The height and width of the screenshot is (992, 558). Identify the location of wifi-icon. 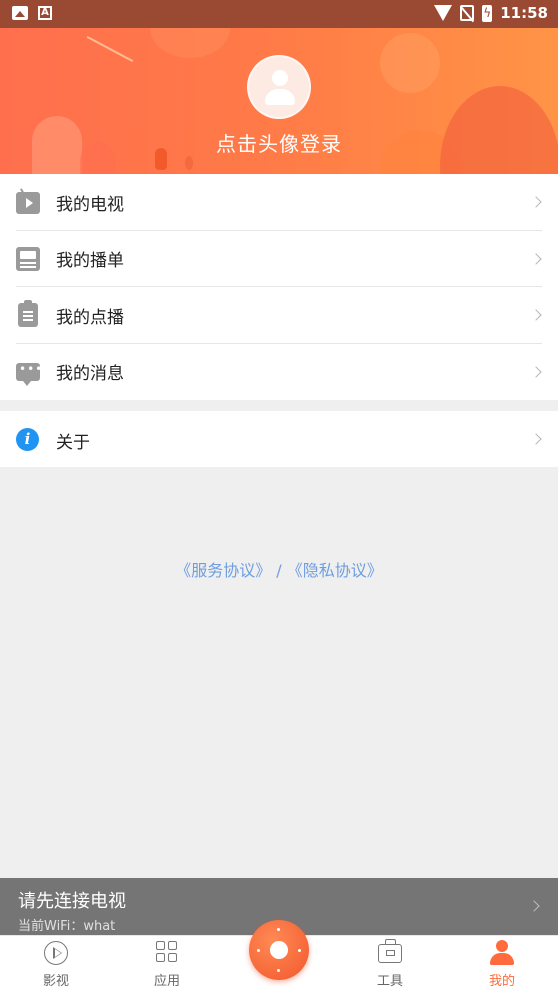
(443, 13).